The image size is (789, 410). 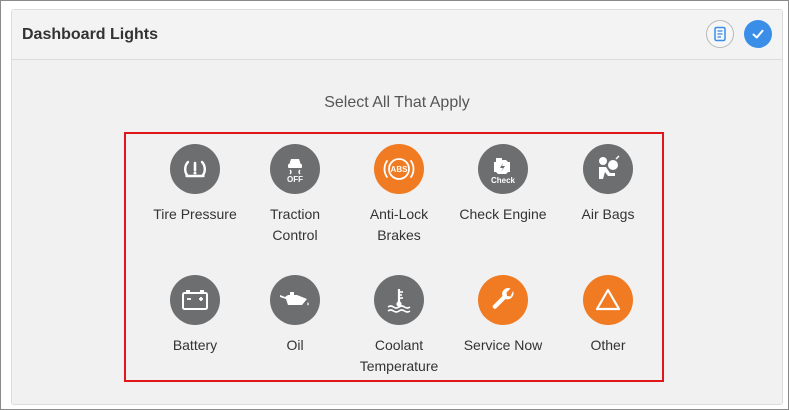 What do you see at coordinates (399, 224) in the screenshot?
I see `option-label: Anti-Lock Brakes` at bounding box center [399, 224].